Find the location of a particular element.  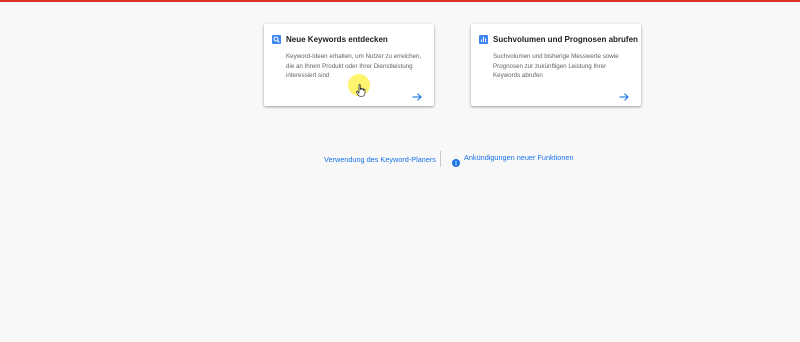

whats-new-link: Ankündigungen neuer Funktionen is located at coordinates (513, 160).